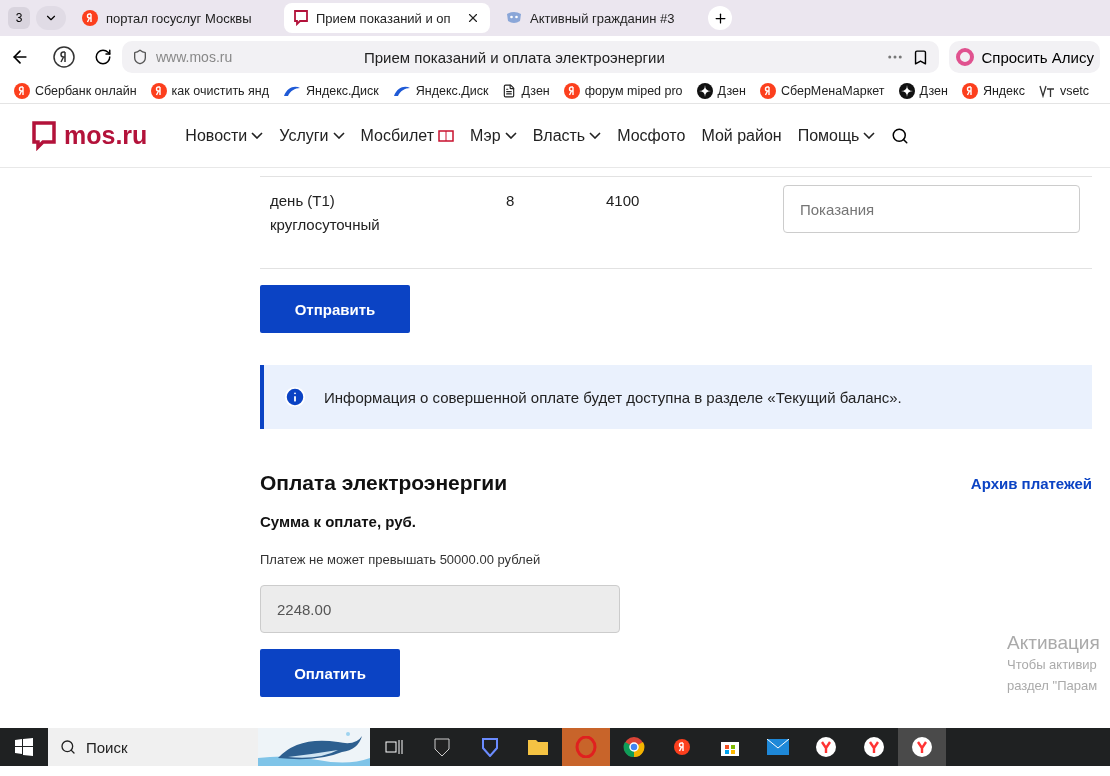 The image size is (1110, 776). Describe the element at coordinates (301, 18) in the screenshot. I see `speech-bubble-icon` at that location.